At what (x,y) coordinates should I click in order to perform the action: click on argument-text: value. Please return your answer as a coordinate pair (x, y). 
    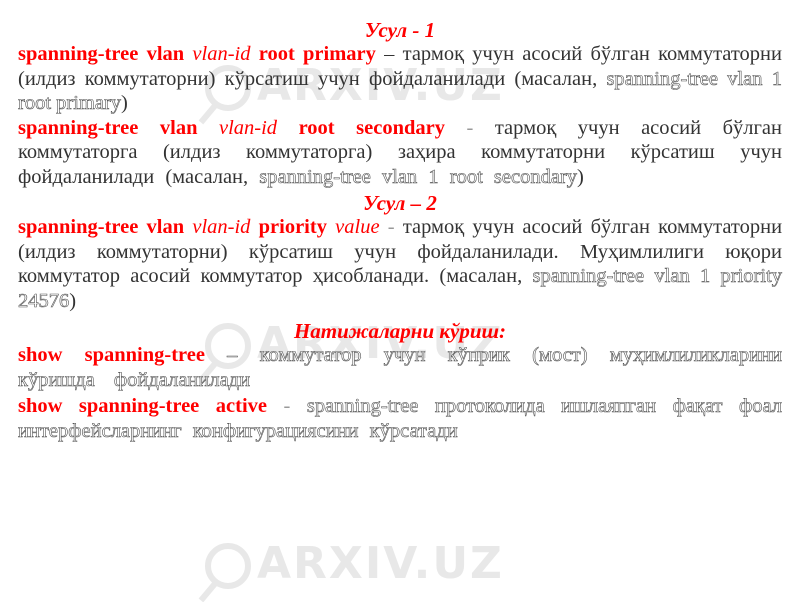
    Looking at the image, I should click on (357, 227).